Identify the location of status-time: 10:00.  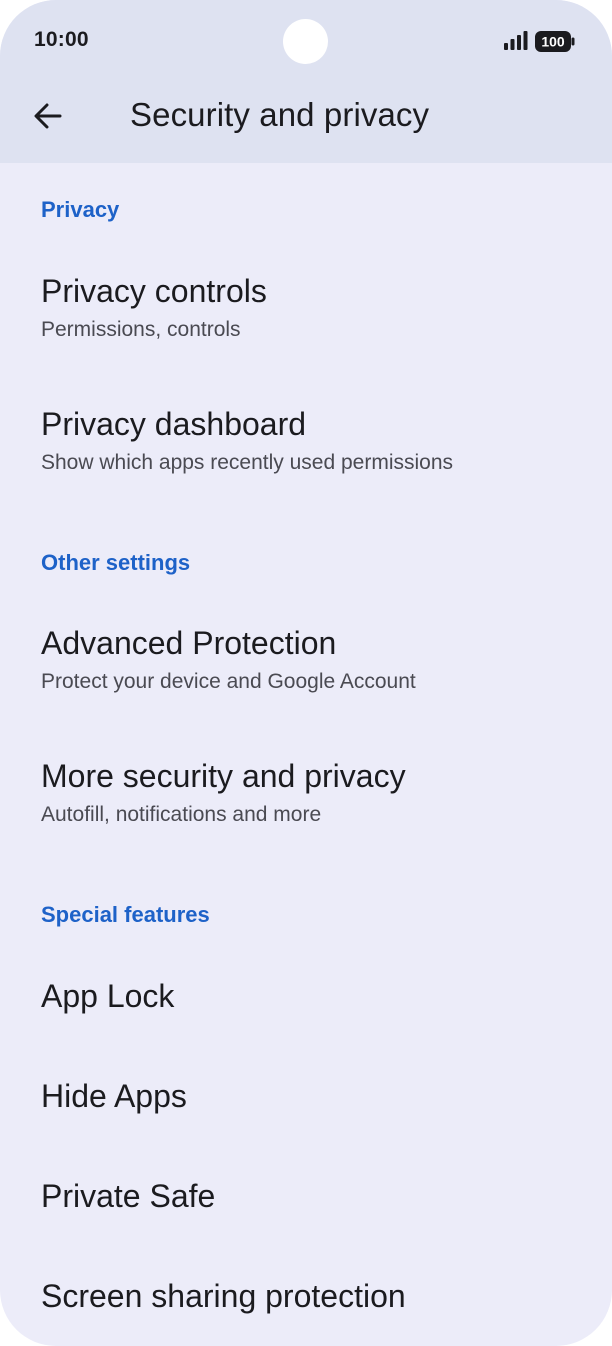
(61, 39).